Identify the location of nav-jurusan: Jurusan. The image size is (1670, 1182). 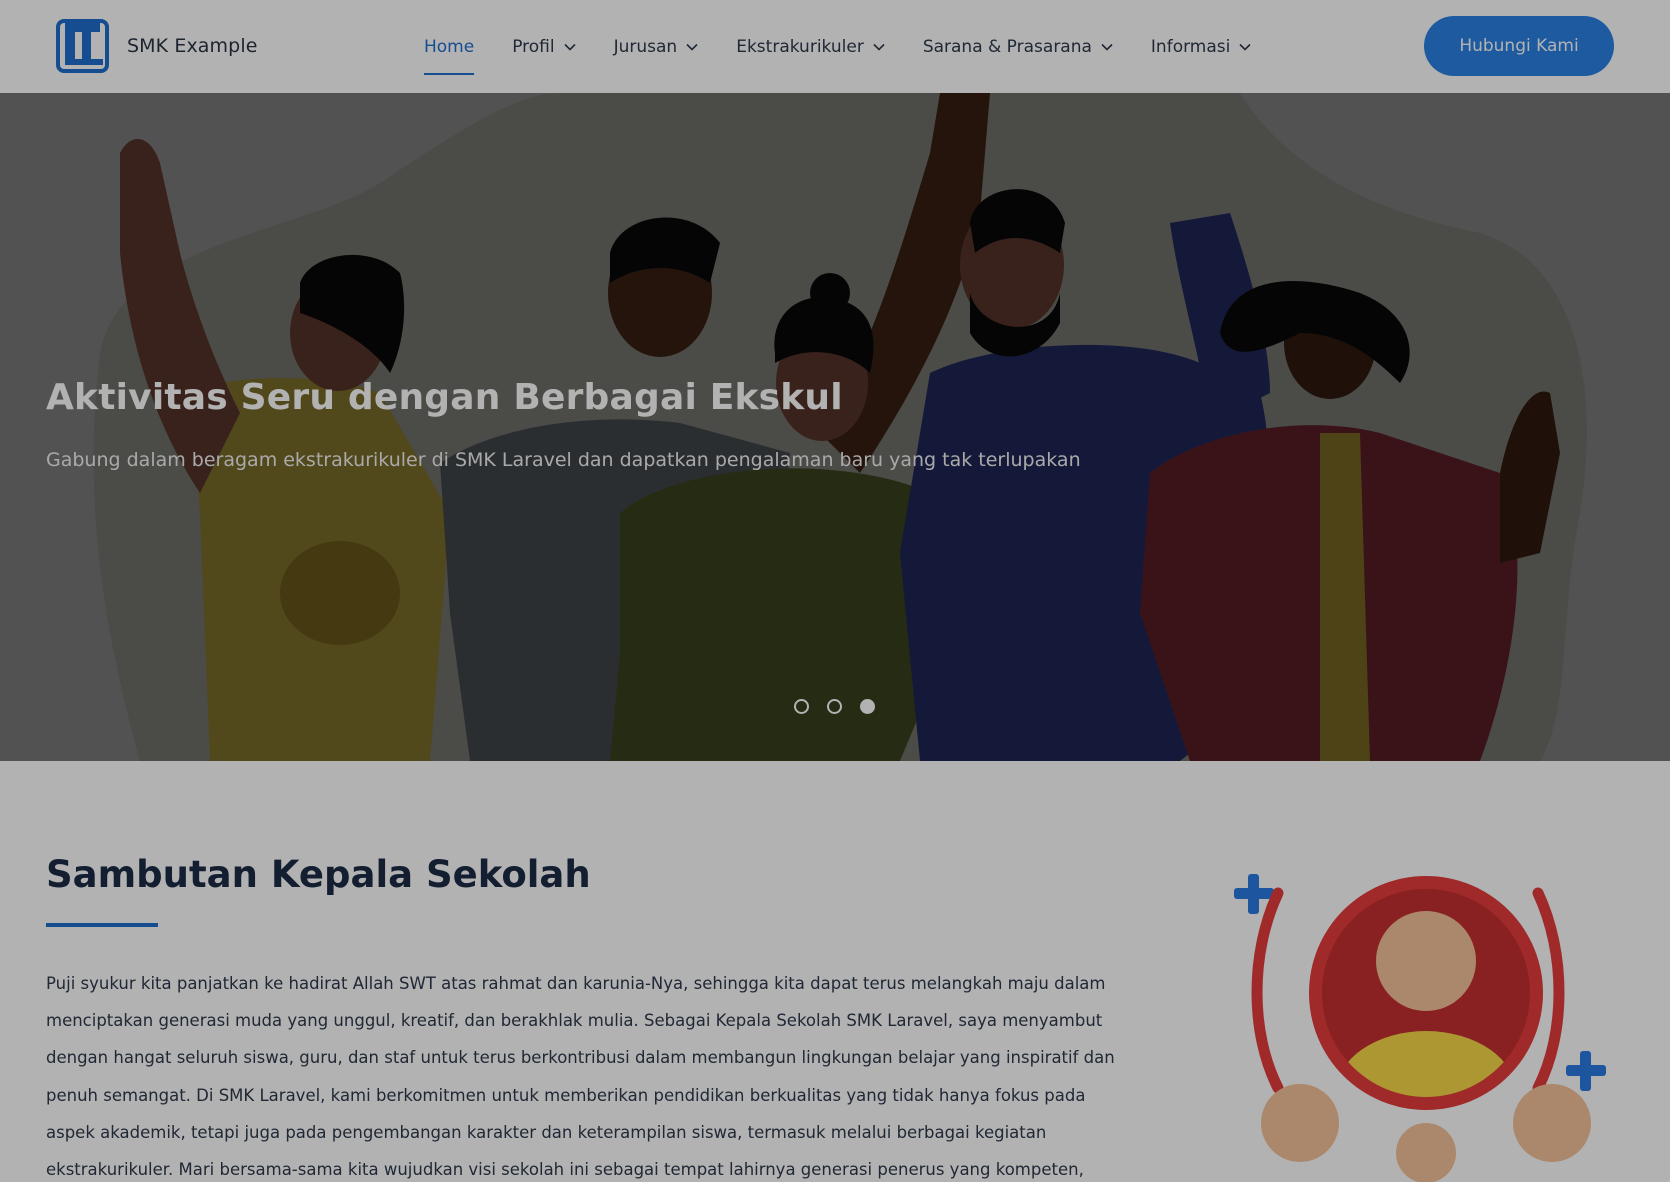
(656, 46).